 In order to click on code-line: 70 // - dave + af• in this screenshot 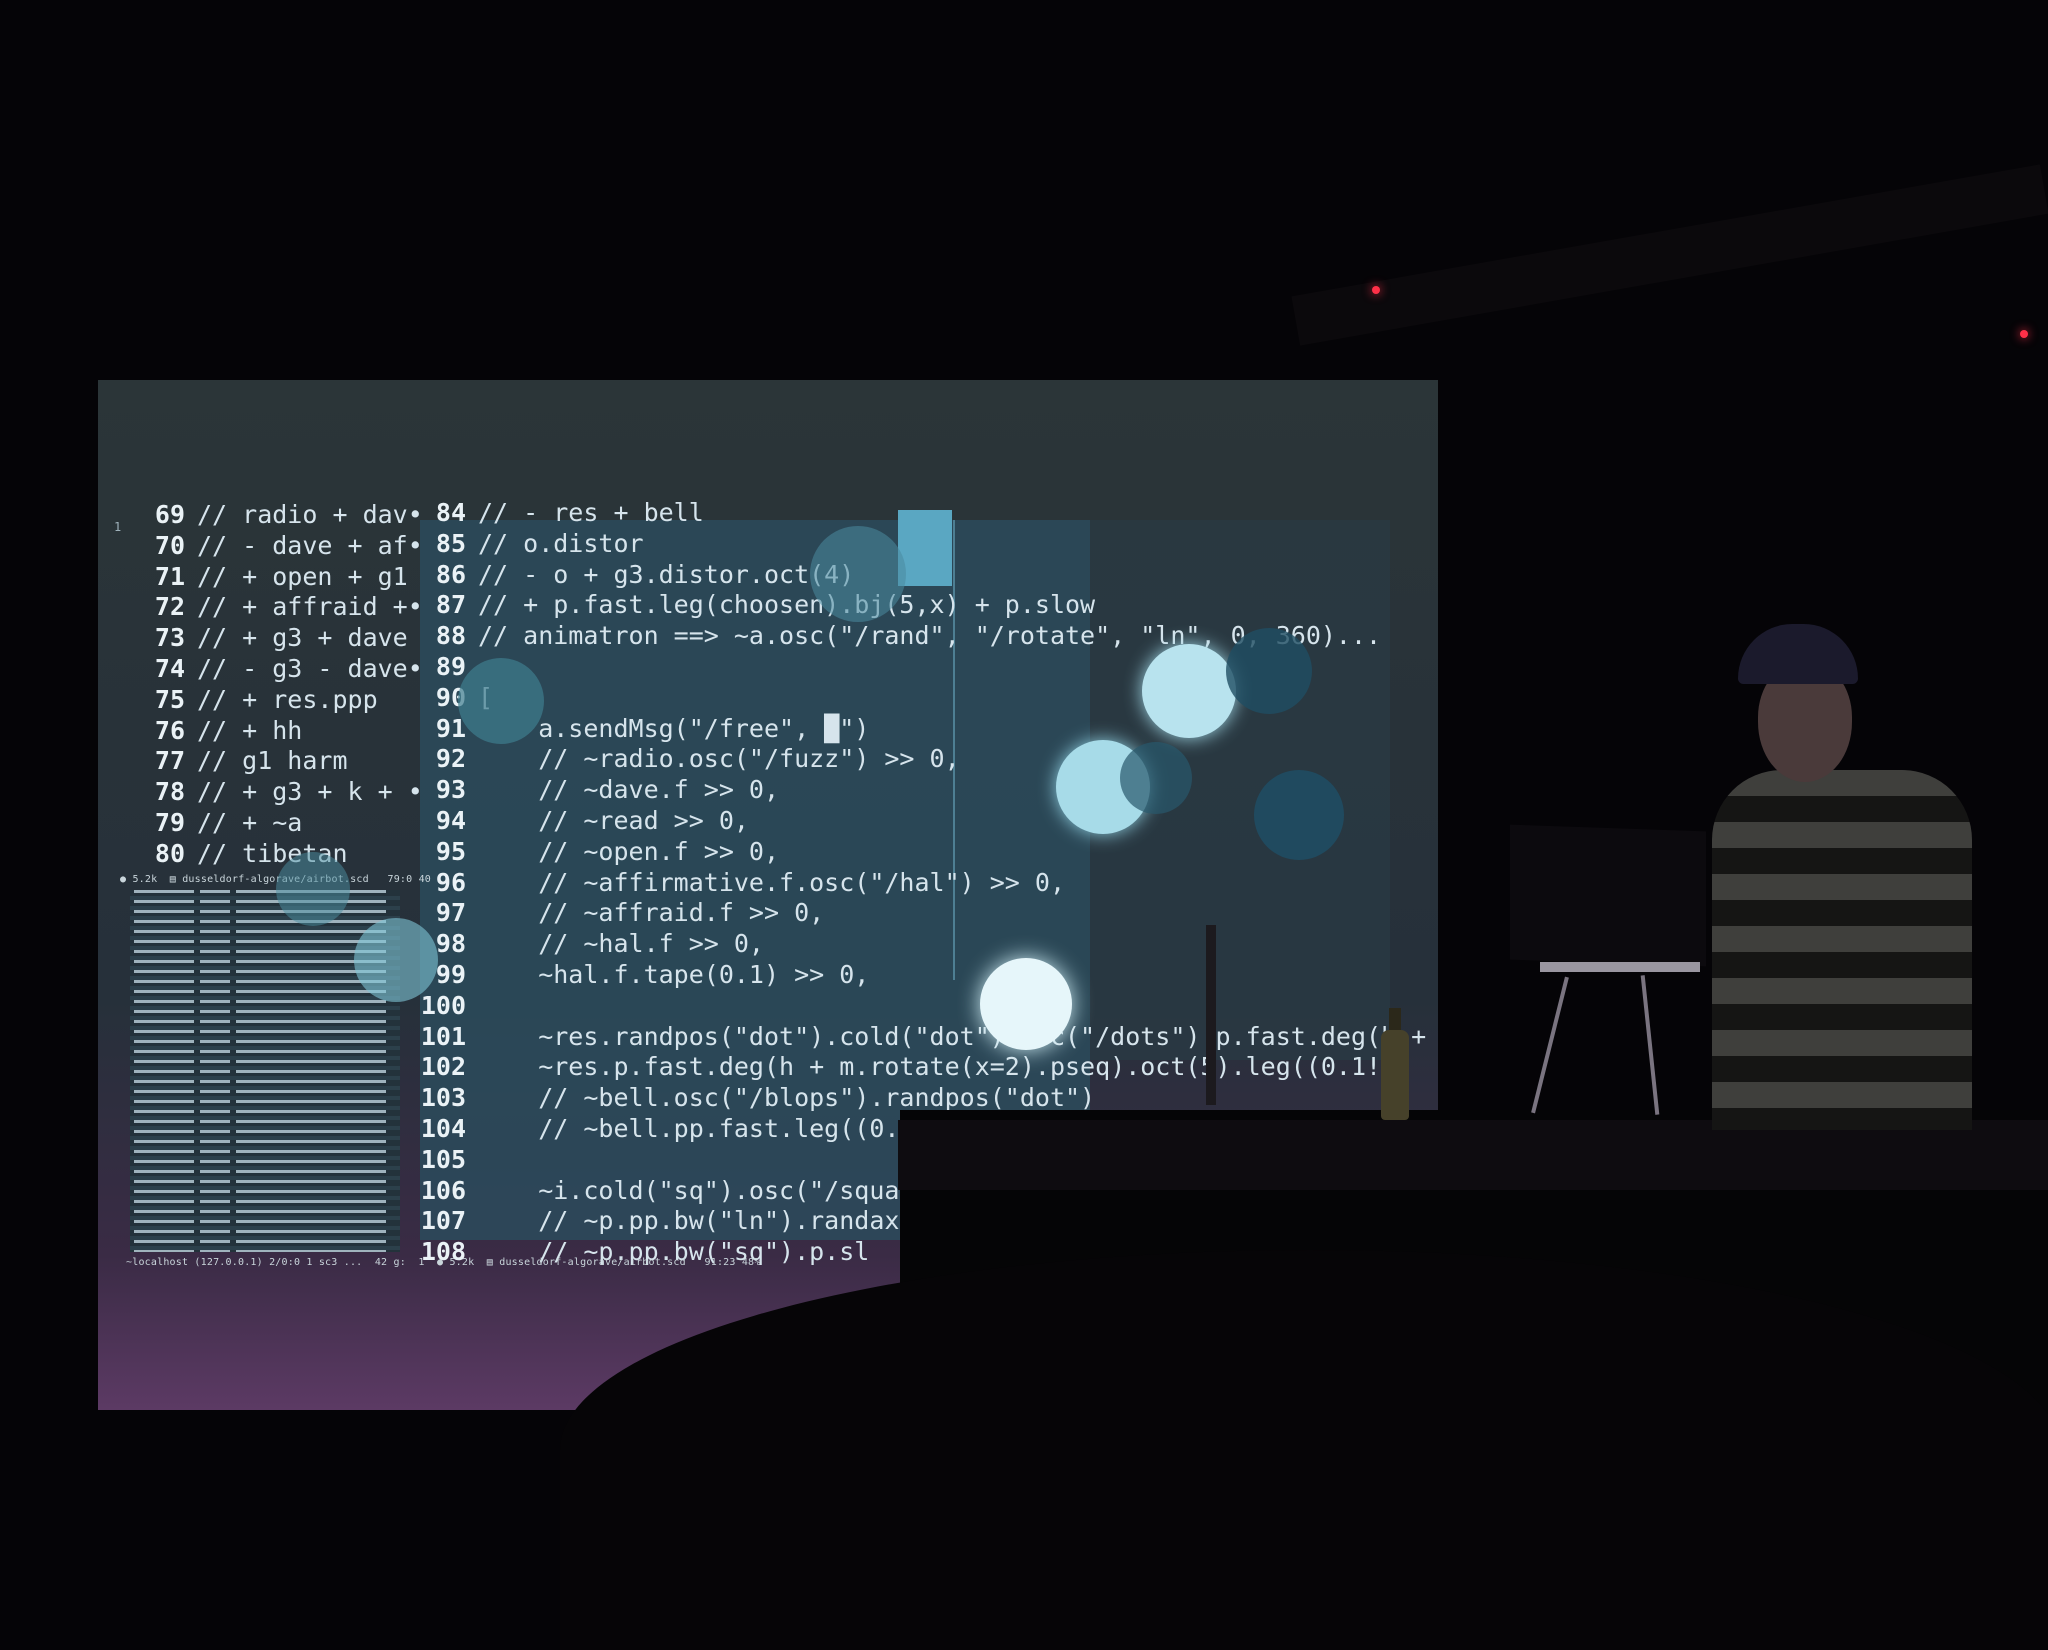, I will do `click(281, 546)`.